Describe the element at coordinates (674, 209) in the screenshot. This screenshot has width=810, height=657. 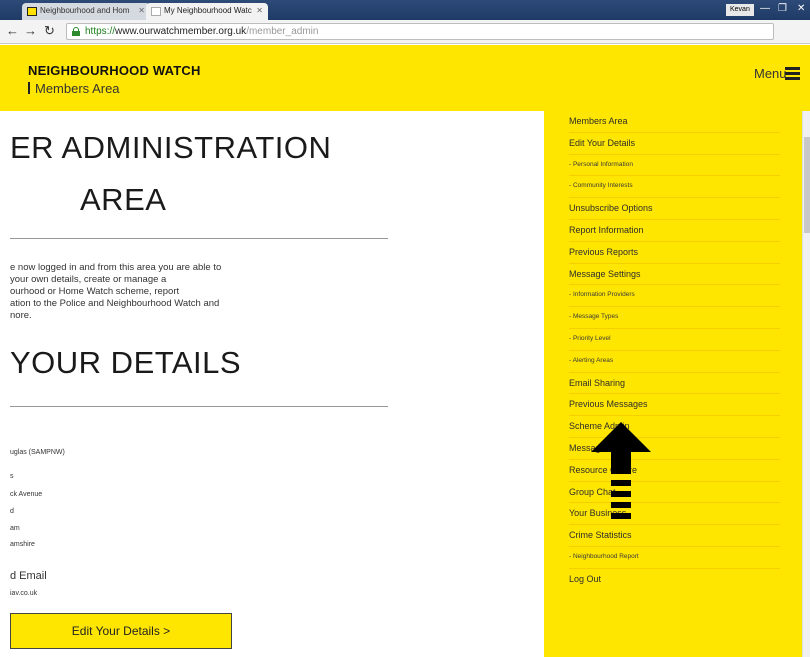
I see `sidebar-item-unsubscribe-options: Unsubscribe Options` at that location.